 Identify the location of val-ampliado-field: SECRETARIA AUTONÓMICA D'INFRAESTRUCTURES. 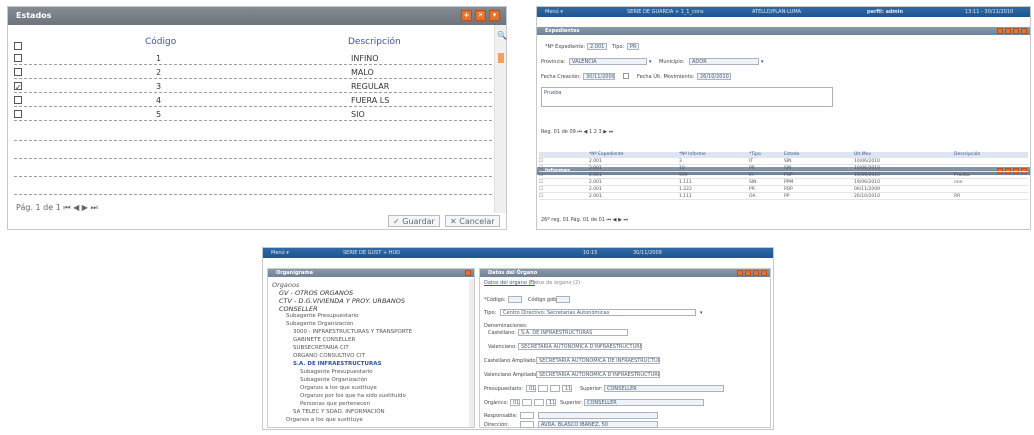
(598, 374).